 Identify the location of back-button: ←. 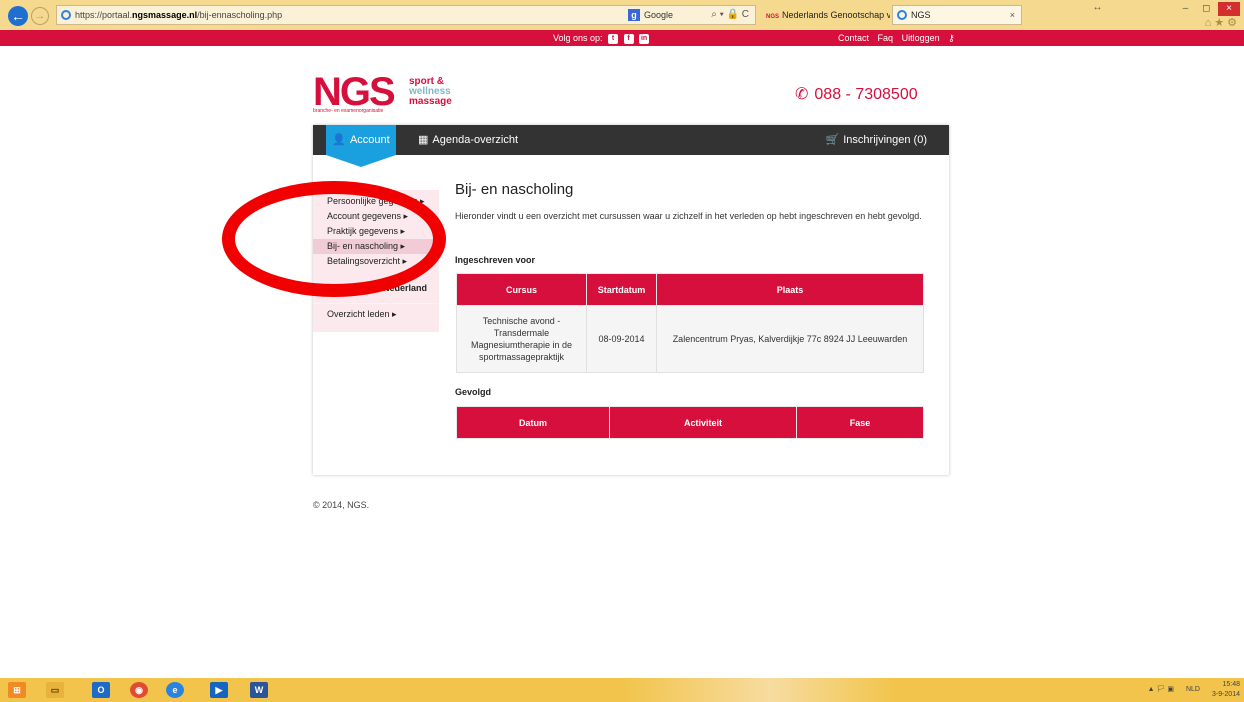
(18, 16).